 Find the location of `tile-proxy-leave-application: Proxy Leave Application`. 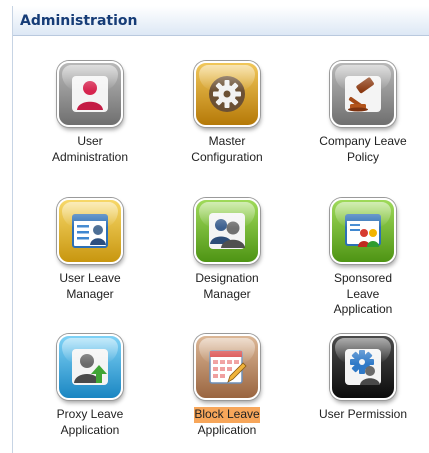

tile-proxy-leave-application: Proxy Leave Application is located at coordinates (90, 386).